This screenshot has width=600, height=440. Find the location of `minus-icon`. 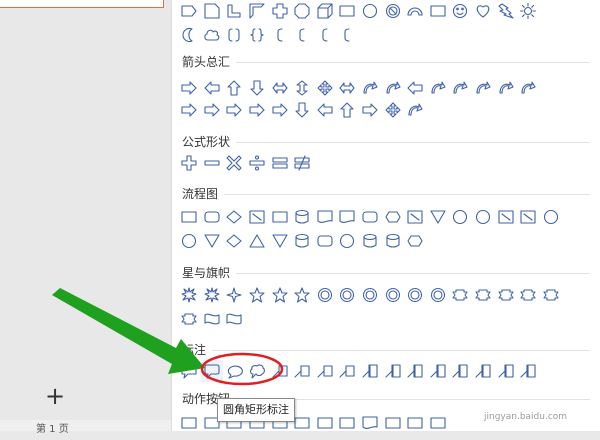

minus-icon is located at coordinates (212, 163).